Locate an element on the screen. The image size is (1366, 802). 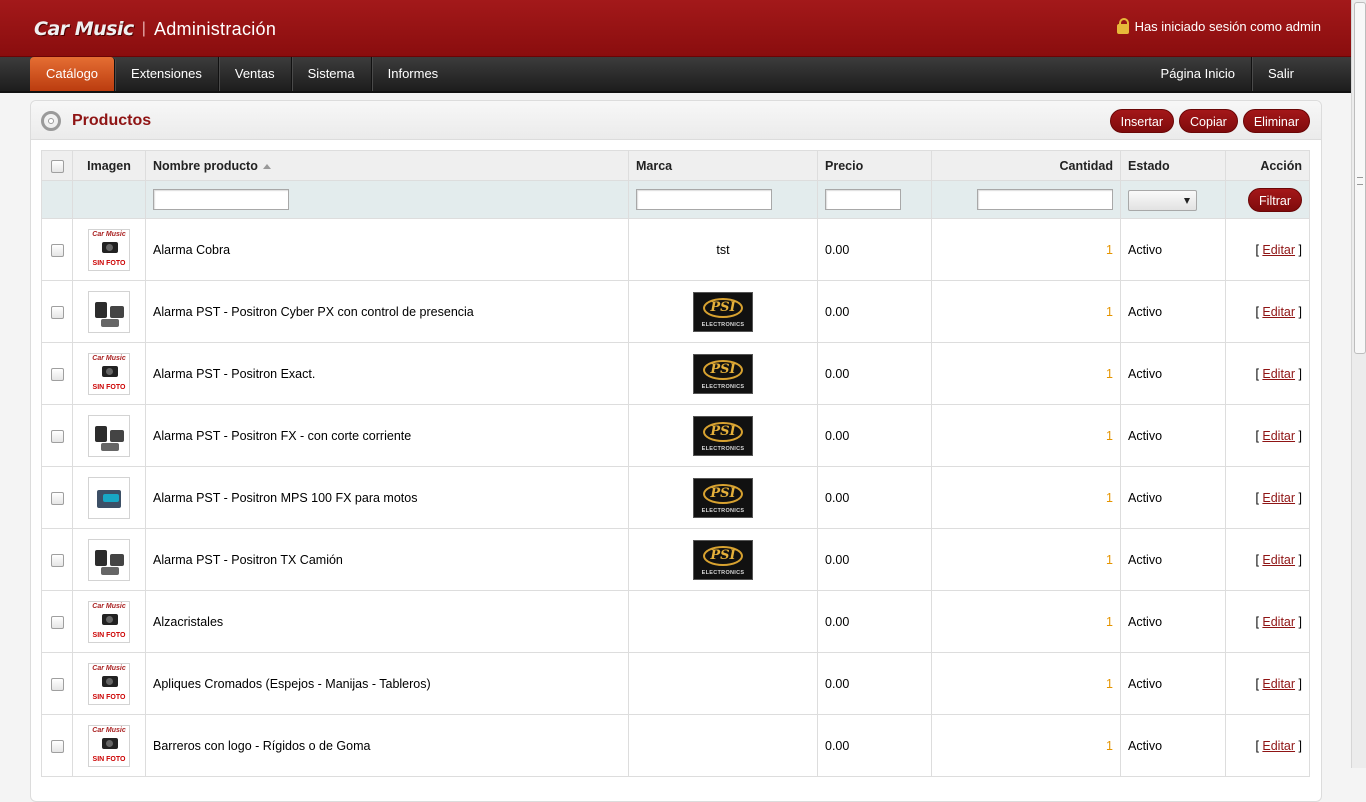
filter-button: Filtrar is located at coordinates (1275, 199).